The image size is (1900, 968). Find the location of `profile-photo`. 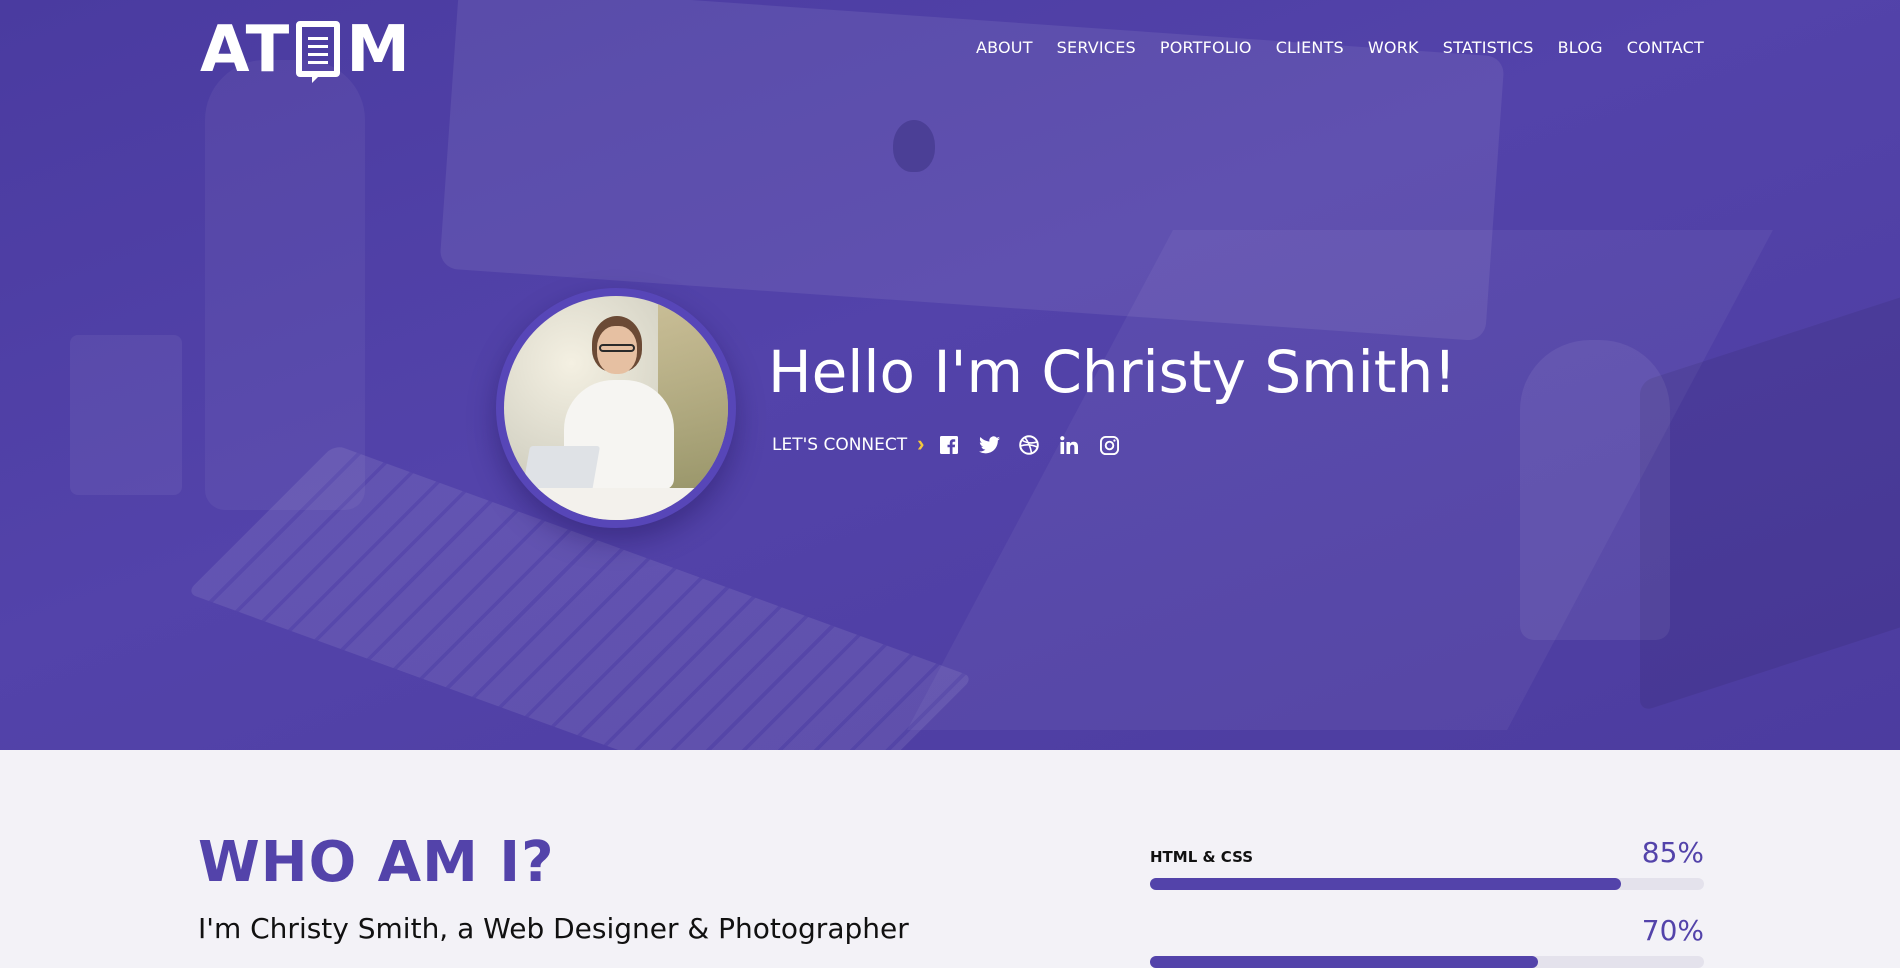

profile-photo is located at coordinates (616, 408).